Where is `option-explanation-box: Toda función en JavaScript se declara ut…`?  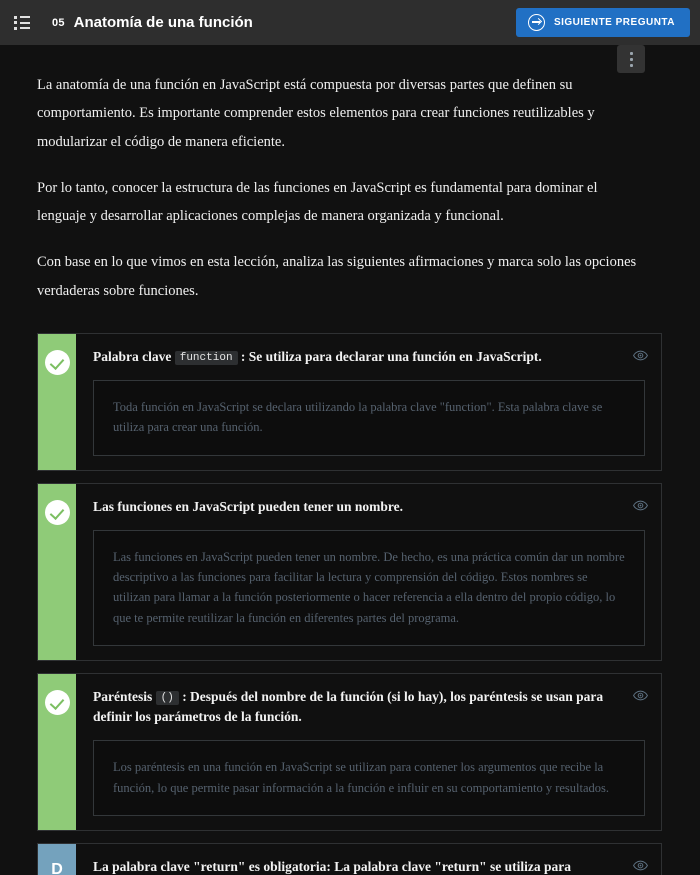
option-explanation-box: Toda función en JavaScript se declara ut… is located at coordinates (369, 418).